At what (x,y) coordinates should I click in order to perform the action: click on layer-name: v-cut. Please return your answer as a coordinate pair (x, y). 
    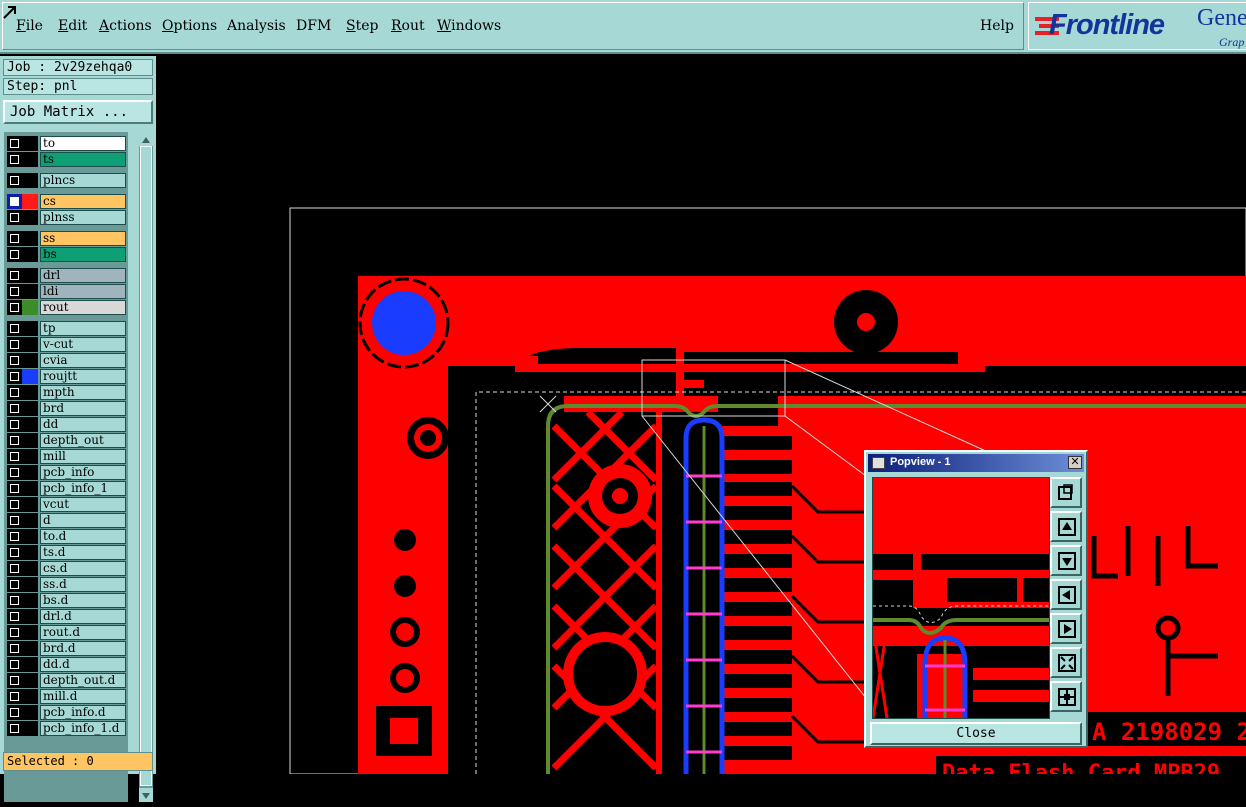
    Looking at the image, I should click on (83, 344).